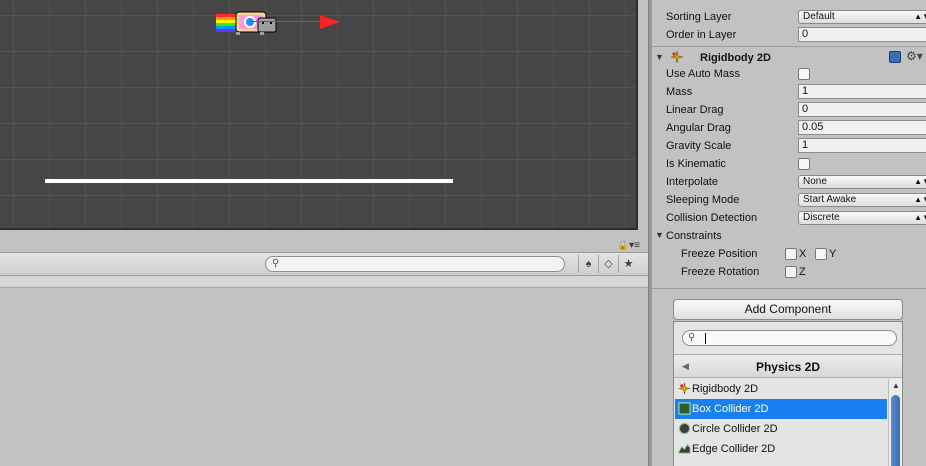  What do you see at coordinates (324, 282) in the screenshot?
I see `project-content-strip` at bounding box center [324, 282].